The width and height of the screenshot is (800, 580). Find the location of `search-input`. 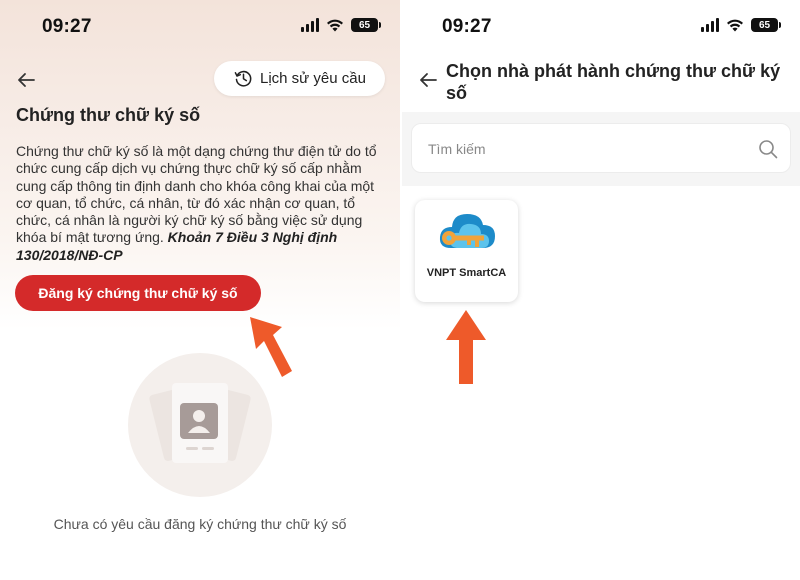

search-input is located at coordinates (578, 149).